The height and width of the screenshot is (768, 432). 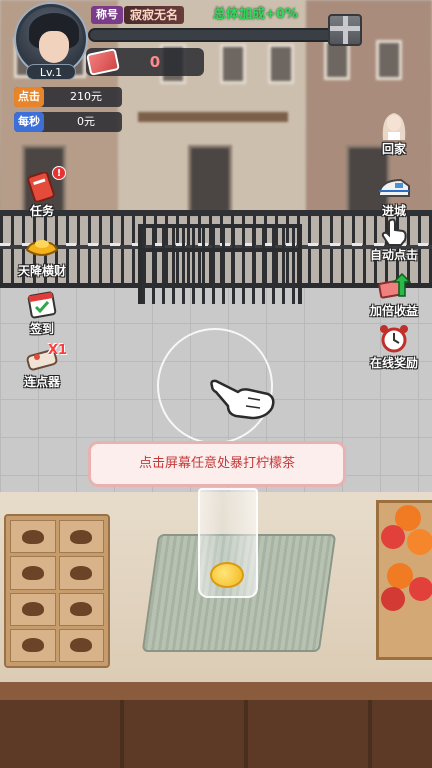 I want to click on click-income-value: 210元, so click(x=86, y=96).